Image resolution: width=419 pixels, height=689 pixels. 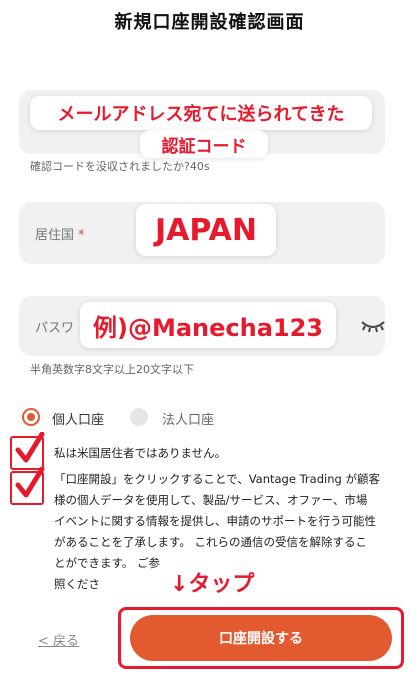 I want to click on radio-corporate, so click(x=139, y=417).